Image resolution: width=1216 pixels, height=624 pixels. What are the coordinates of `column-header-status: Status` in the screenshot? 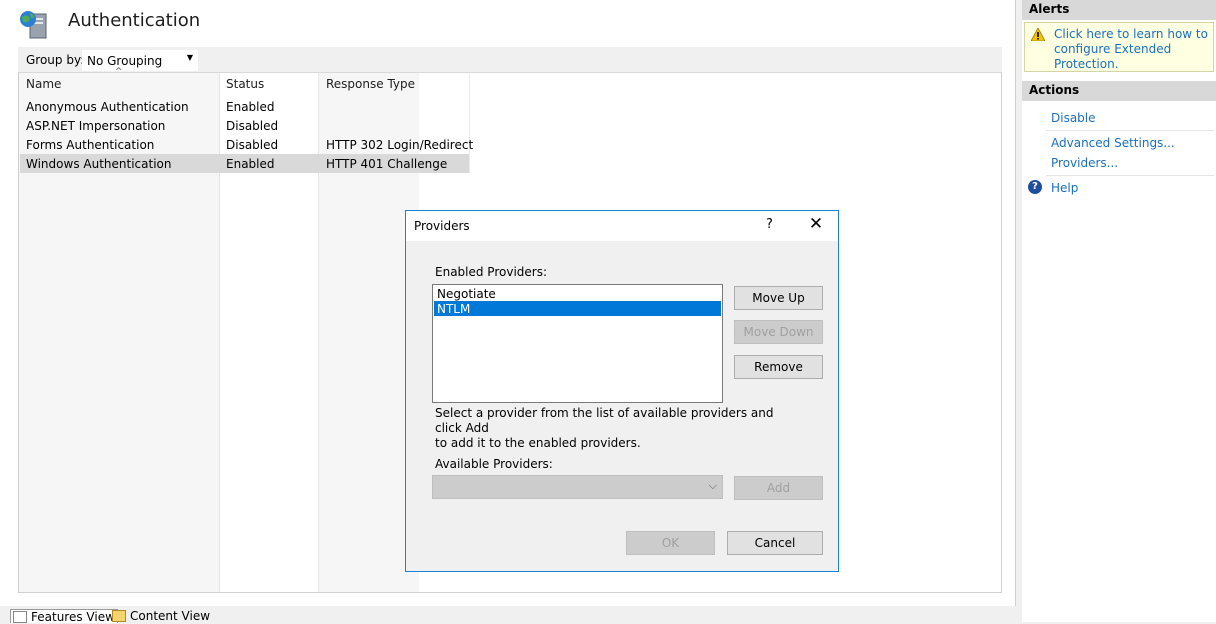 It's located at (245, 84).